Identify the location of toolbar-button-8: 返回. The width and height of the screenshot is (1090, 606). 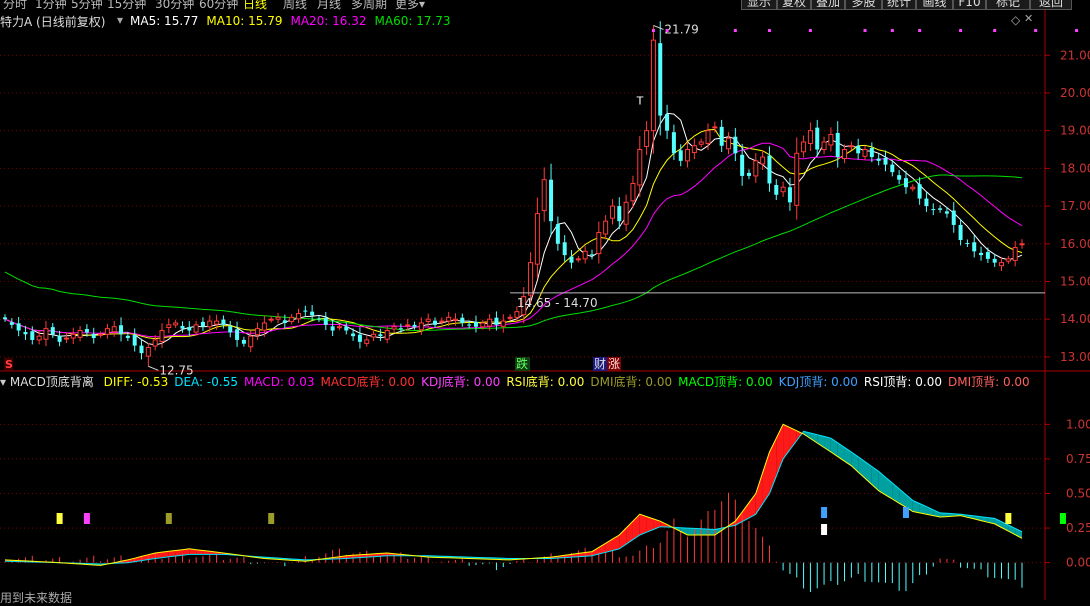
(1051, 5).